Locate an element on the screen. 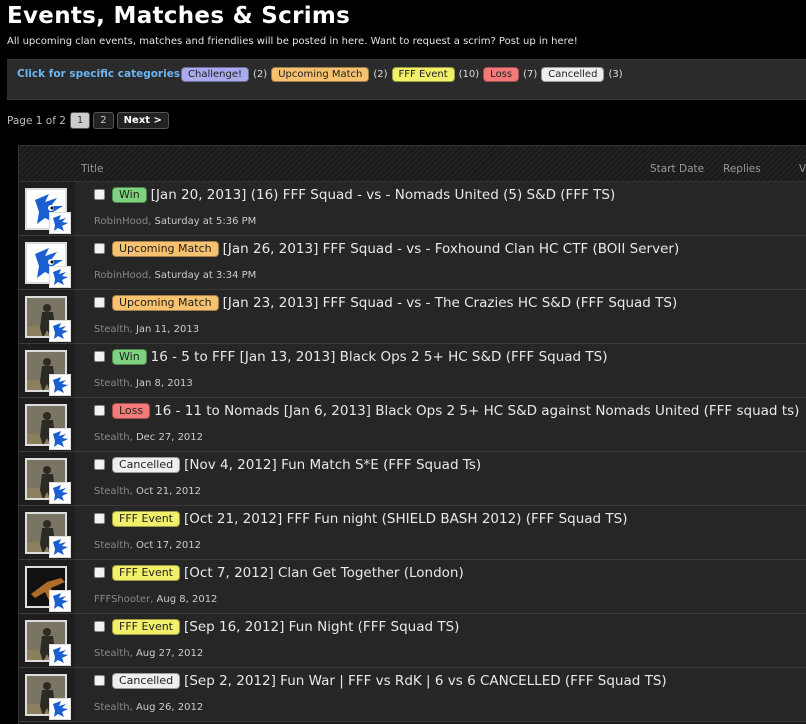  thread-title-link: [Oct 7, 2012] Clan Get Together (London) is located at coordinates (324, 573).